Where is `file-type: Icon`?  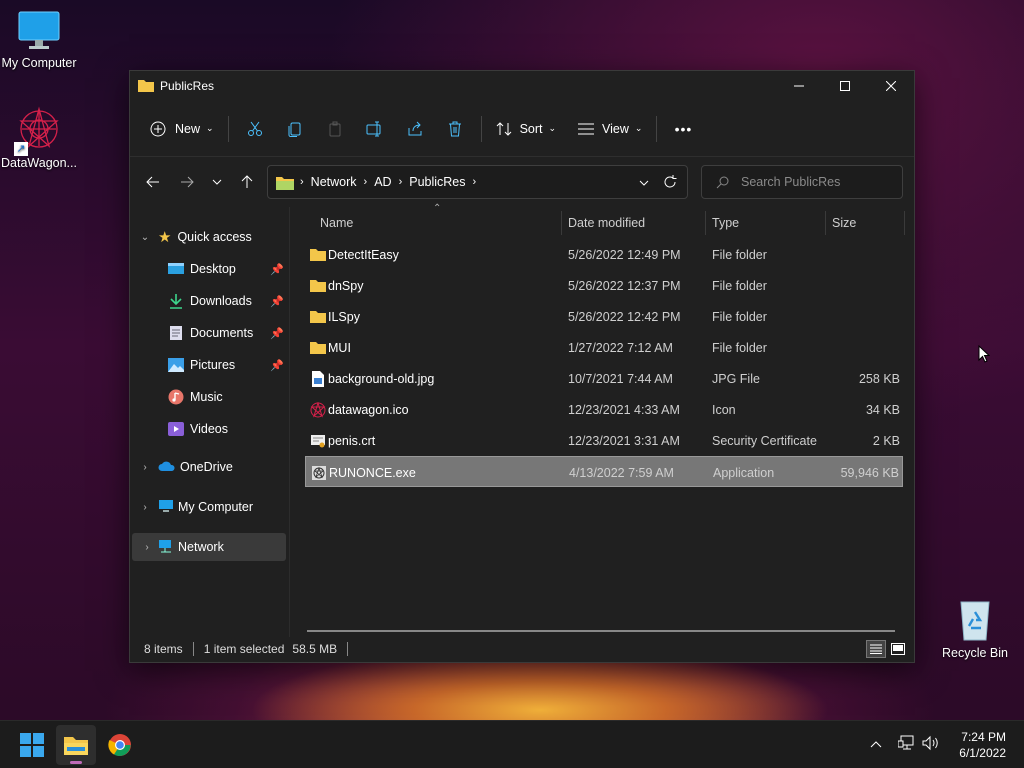
file-type: Icon is located at coordinates (724, 409).